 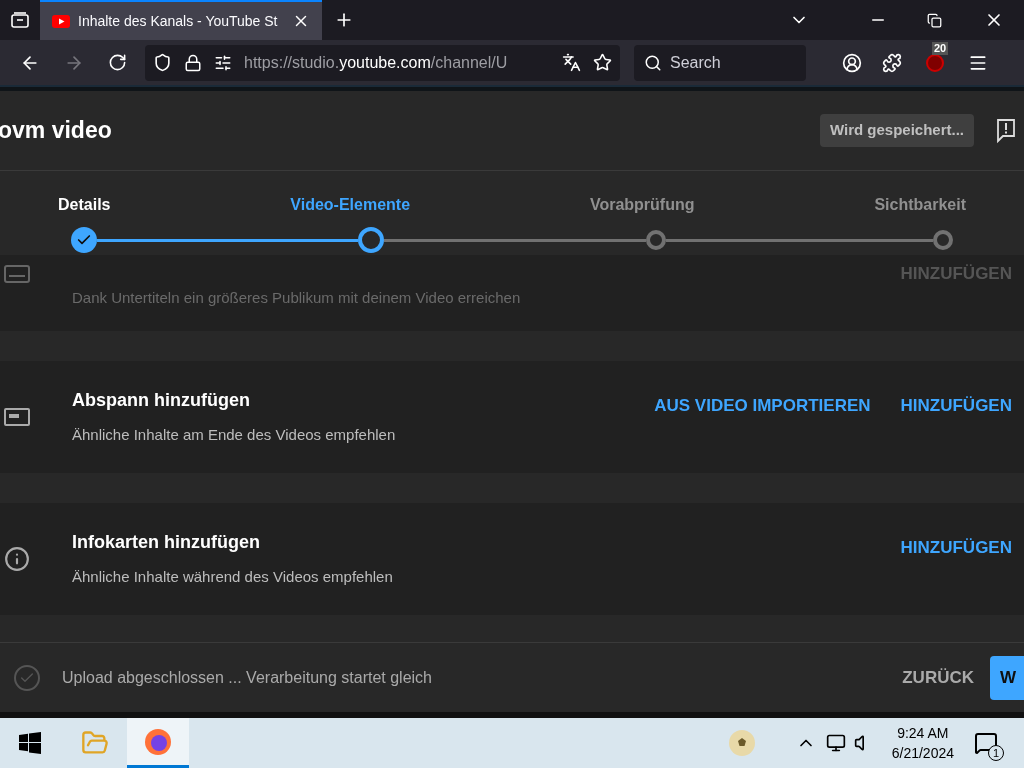 What do you see at coordinates (161, 401) in the screenshot?
I see `row-title: Abspann hinzufügen` at bounding box center [161, 401].